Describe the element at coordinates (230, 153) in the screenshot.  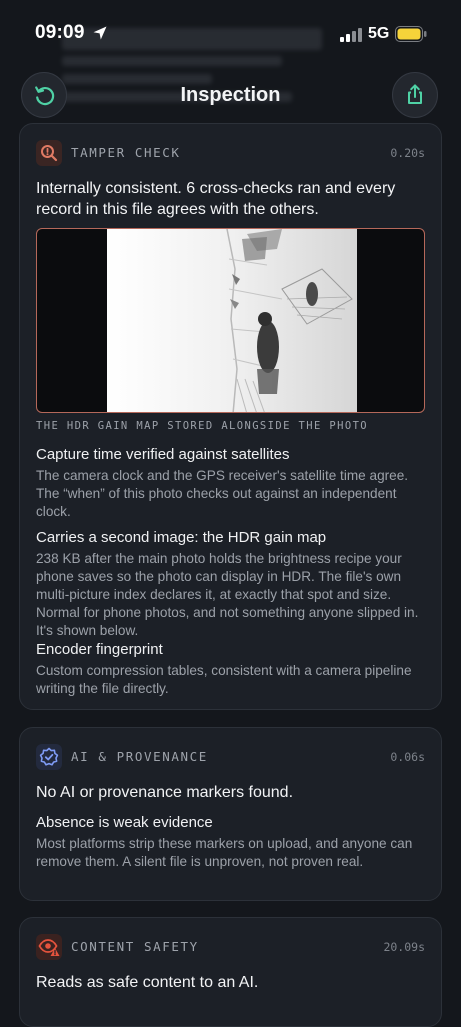
I see `tamper-check-header: TAMPER CHECK 0.20s` at that location.